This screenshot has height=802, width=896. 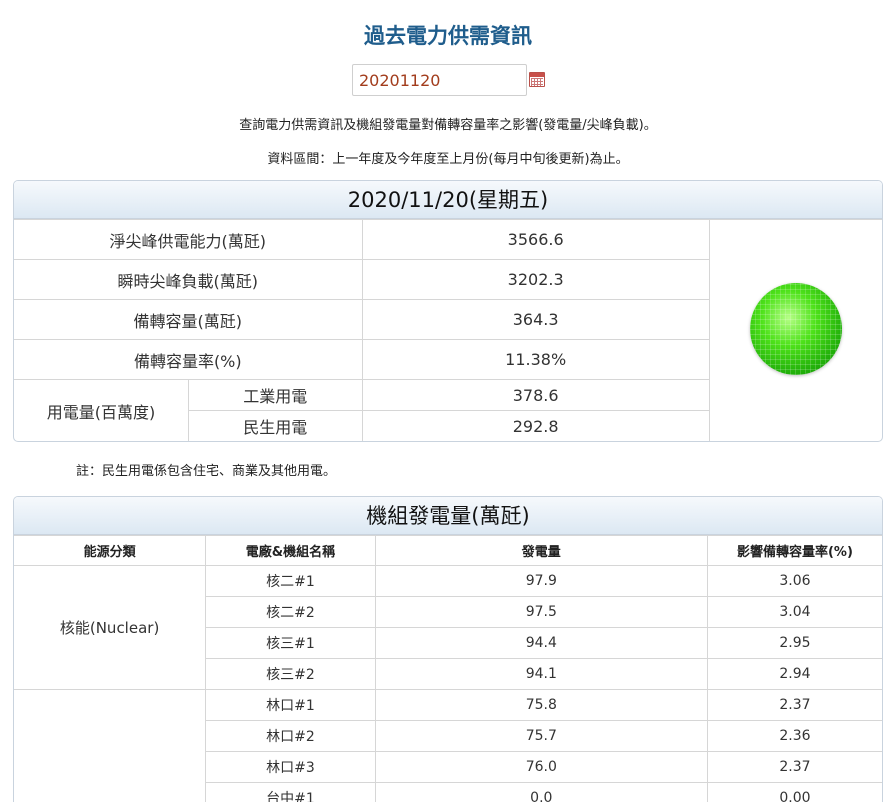 I want to click on unit-name: 林口#1, so click(x=290, y=705).